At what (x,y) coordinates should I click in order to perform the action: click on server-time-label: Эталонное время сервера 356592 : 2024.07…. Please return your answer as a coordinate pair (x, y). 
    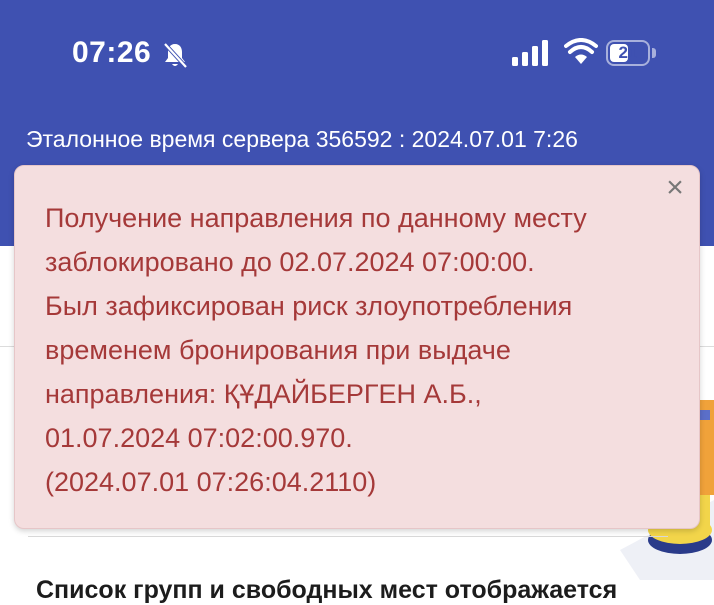
    Looking at the image, I should click on (302, 139).